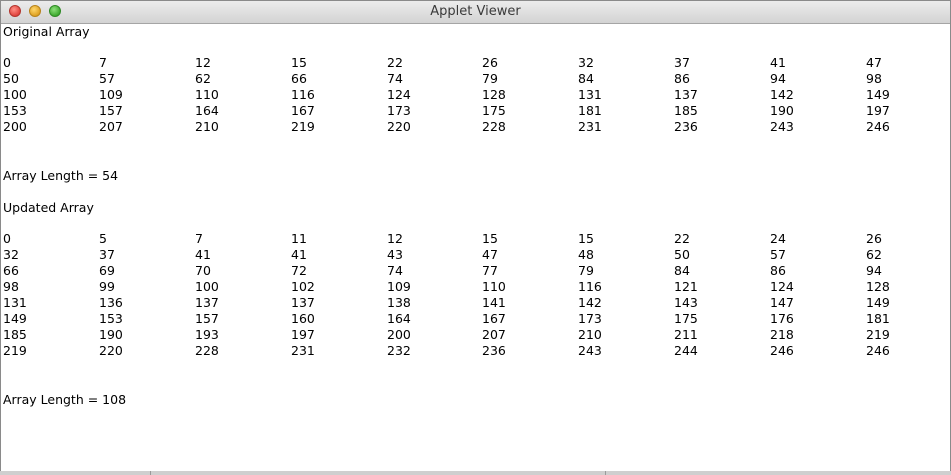 This screenshot has width=951, height=475. I want to click on array-value: 69, so click(107, 270).